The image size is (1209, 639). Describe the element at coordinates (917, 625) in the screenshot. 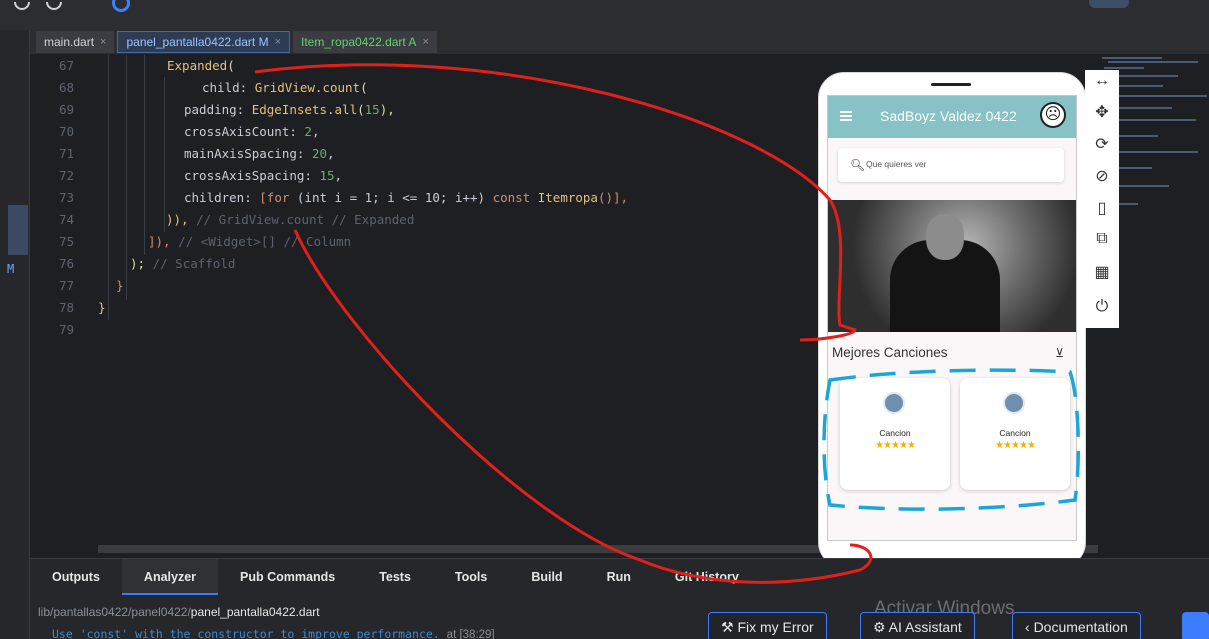

I see `ai-assistant-button: ⚙ AI Assistant` at that location.